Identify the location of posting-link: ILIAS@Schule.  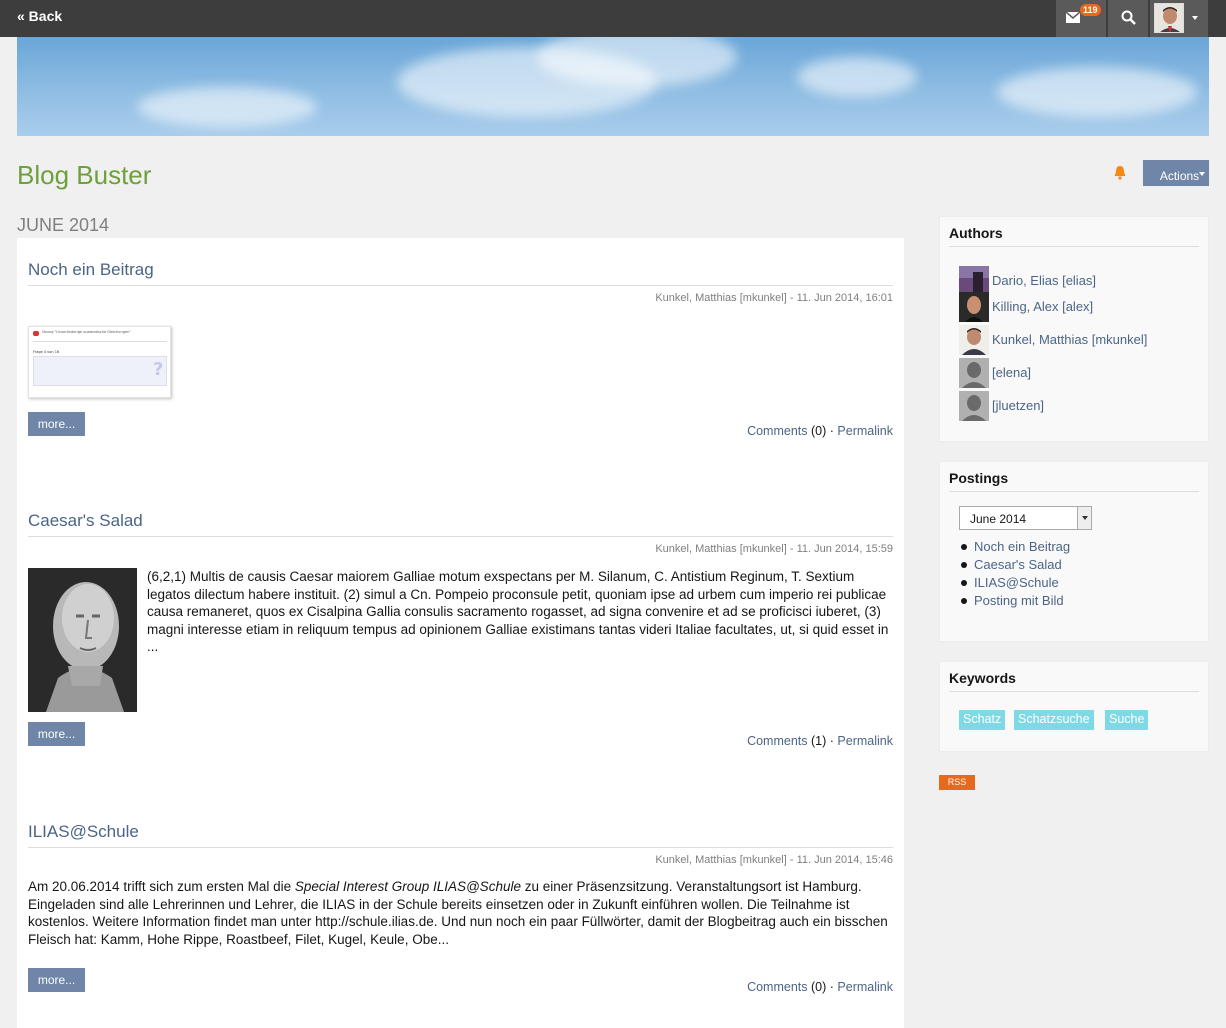
(1016, 582).